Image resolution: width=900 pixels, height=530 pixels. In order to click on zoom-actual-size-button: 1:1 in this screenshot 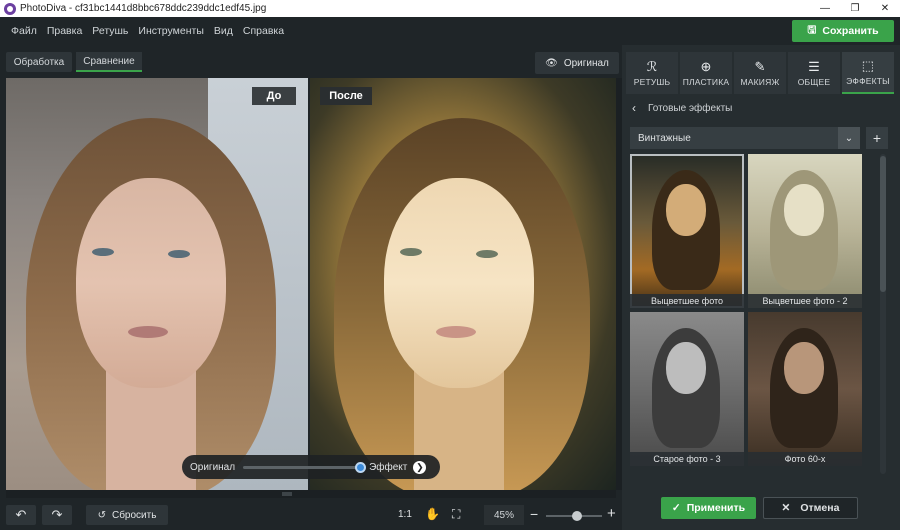, I will do `click(405, 514)`.